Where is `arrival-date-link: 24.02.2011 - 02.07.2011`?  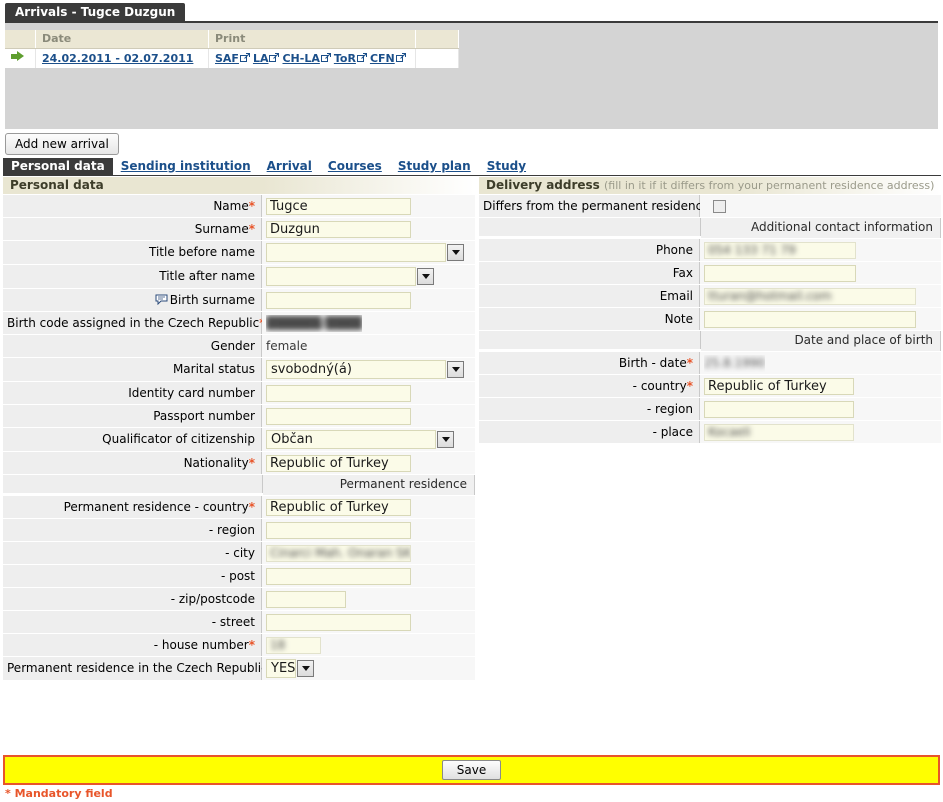
arrival-date-link: 24.02.2011 - 02.07.2011 is located at coordinates (117, 58).